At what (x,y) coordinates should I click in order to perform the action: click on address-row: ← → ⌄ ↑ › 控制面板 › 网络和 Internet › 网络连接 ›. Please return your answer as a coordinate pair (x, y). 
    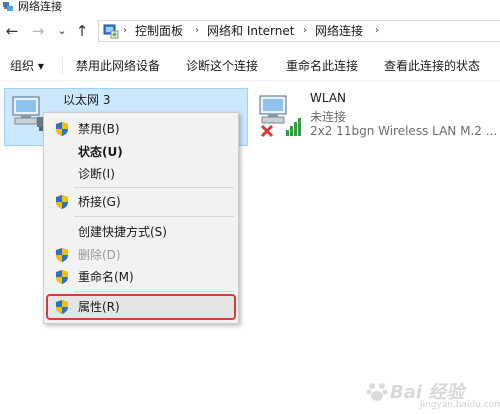
    Looking at the image, I should click on (250, 32).